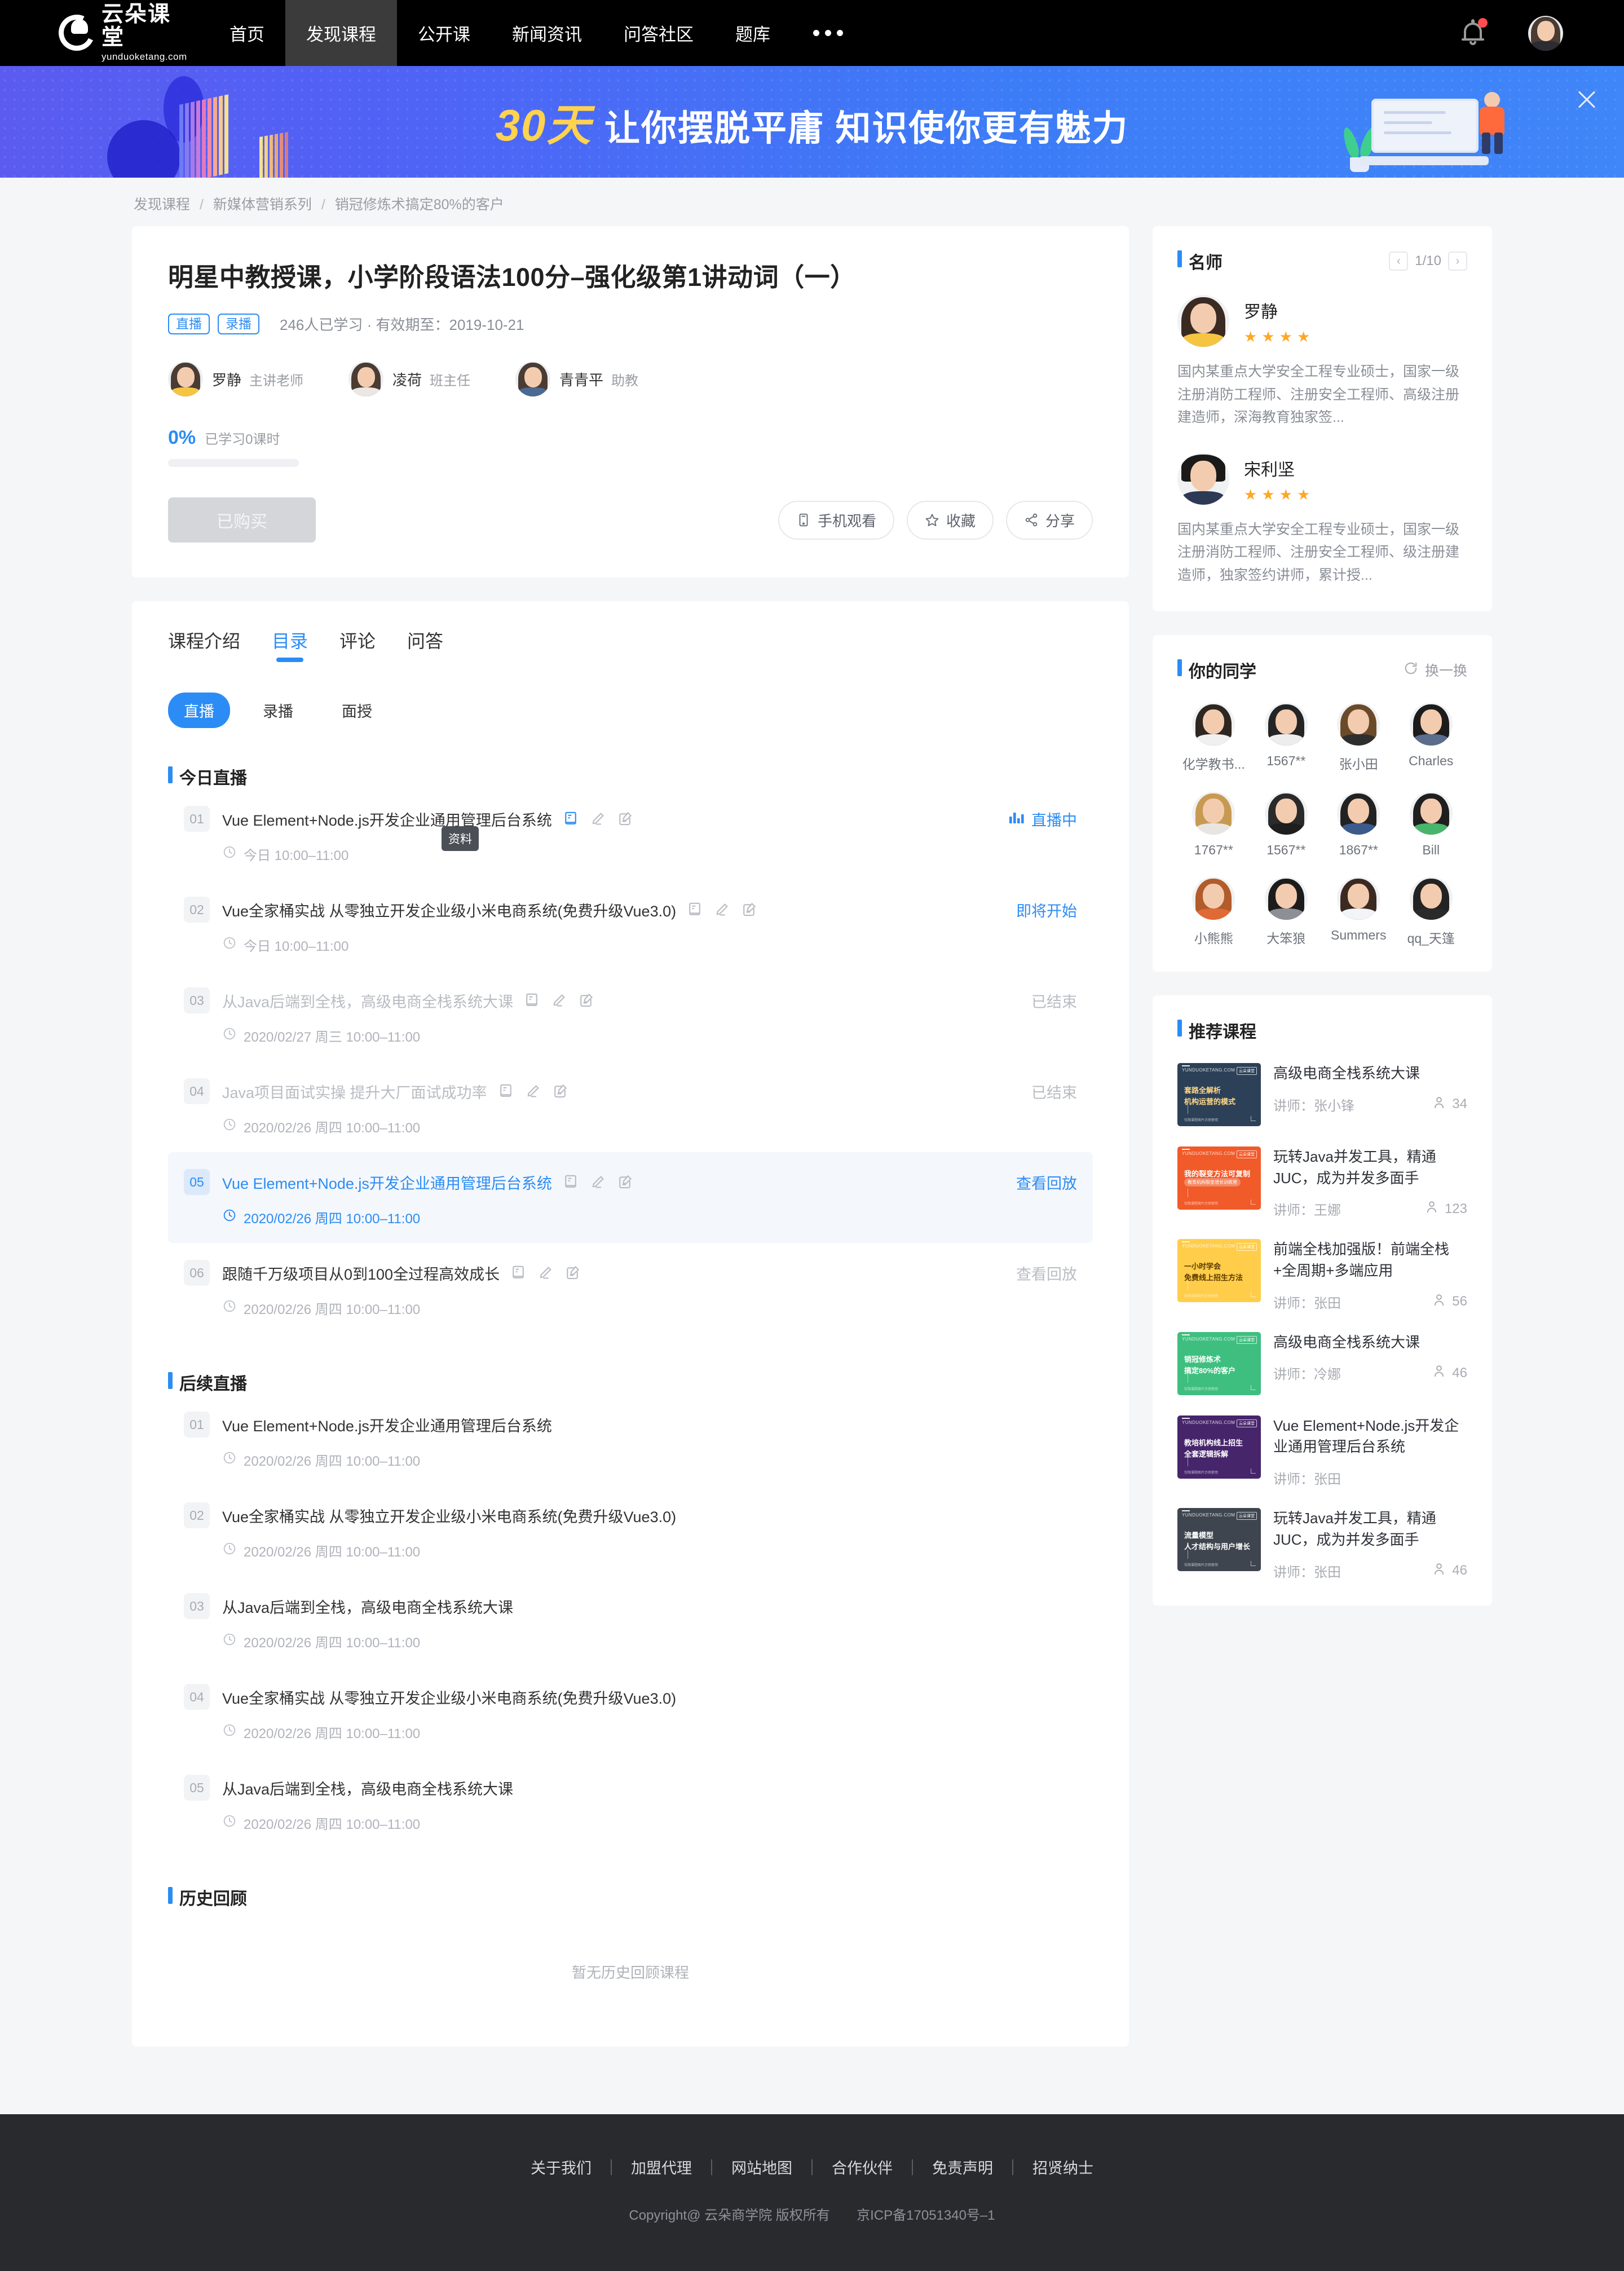 This screenshot has height=2271, width=1624. What do you see at coordinates (1213, 912) in the screenshot?
I see `classmate-item: 小熊熊` at bounding box center [1213, 912].